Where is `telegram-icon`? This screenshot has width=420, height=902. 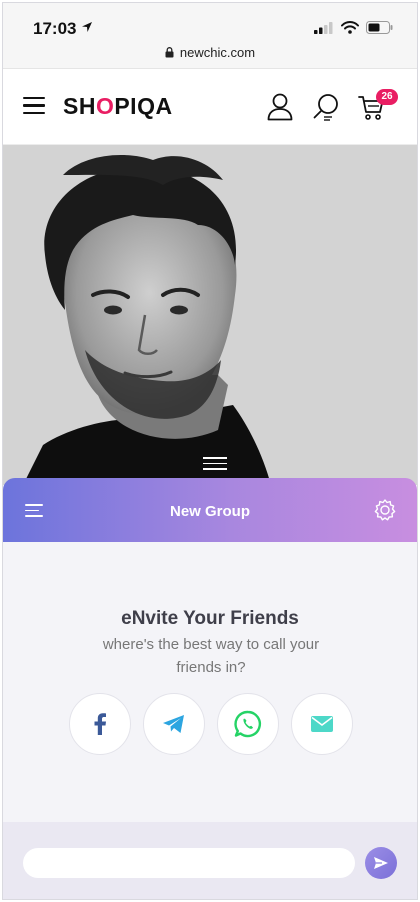 telegram-icon is located at coordinates (173, 724).